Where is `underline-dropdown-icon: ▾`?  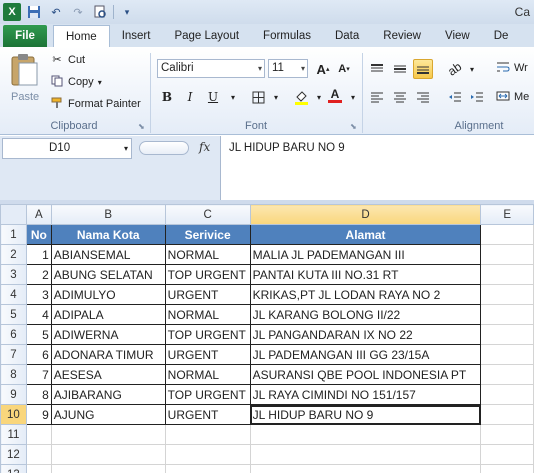
underline-dropdown-icon: ▾ is located at coordinates (233, 97).